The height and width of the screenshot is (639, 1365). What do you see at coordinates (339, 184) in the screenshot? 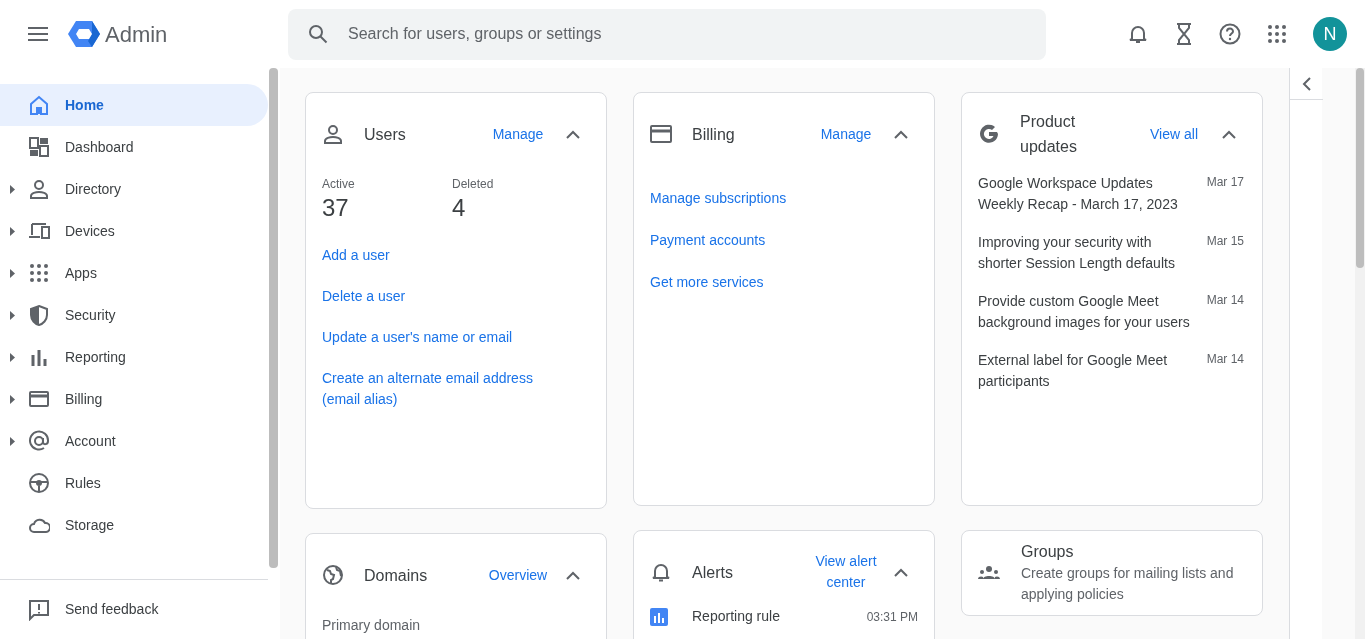
I see `stat-label: Active` at bounding box center [339, 184].